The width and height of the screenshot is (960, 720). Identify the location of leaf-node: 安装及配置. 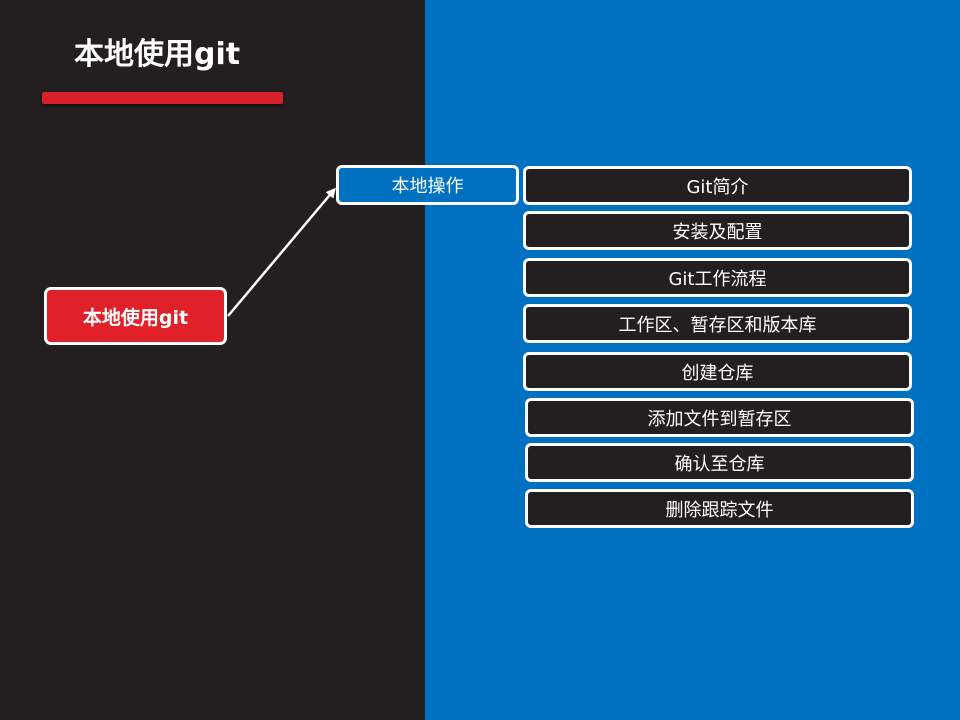
(717, 230).